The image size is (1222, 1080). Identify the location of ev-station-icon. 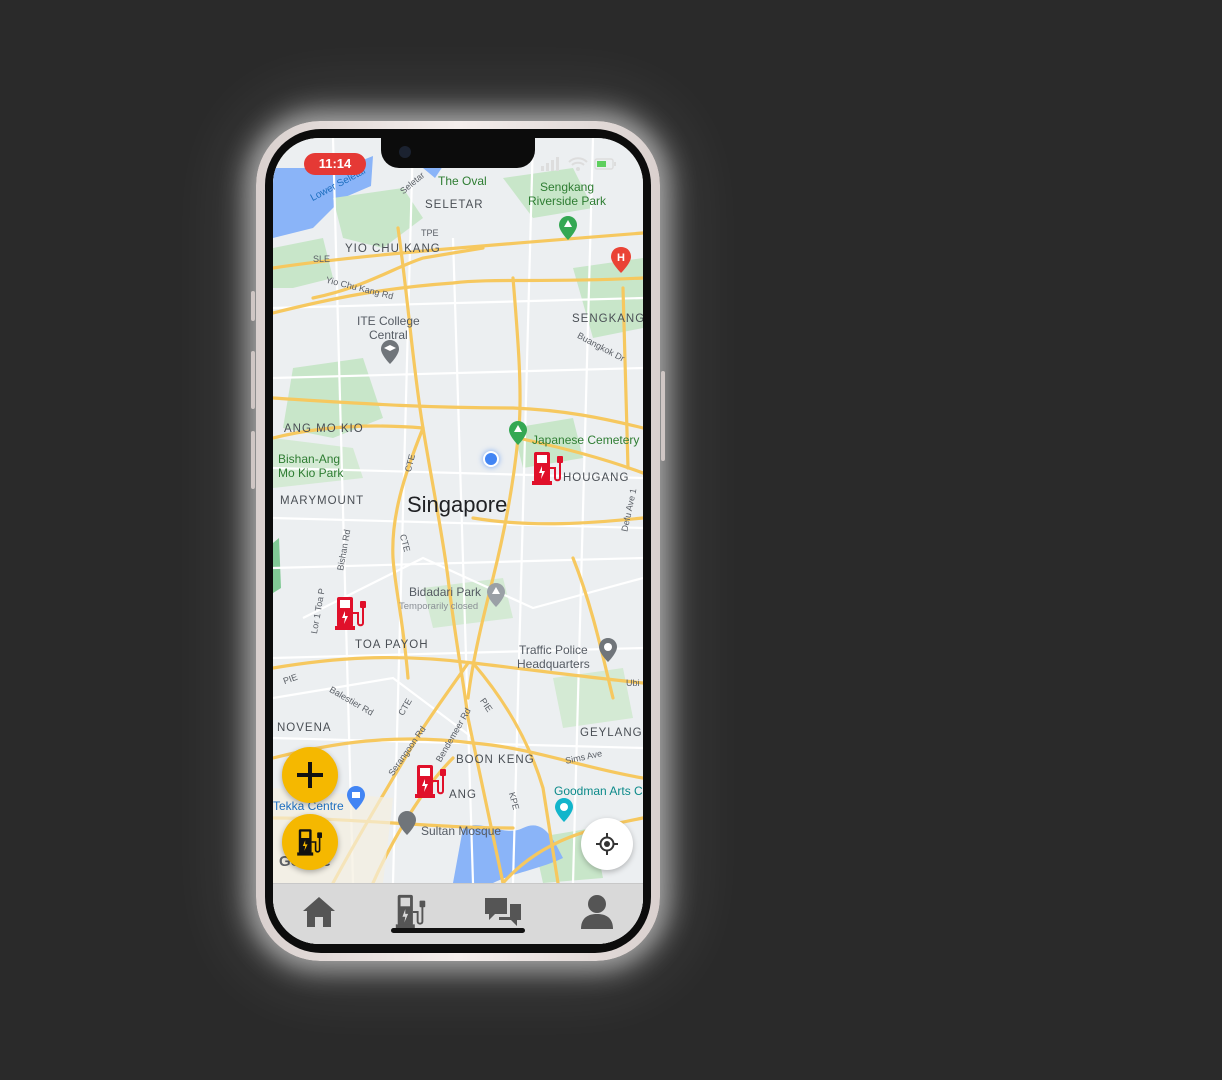
(410, 911).